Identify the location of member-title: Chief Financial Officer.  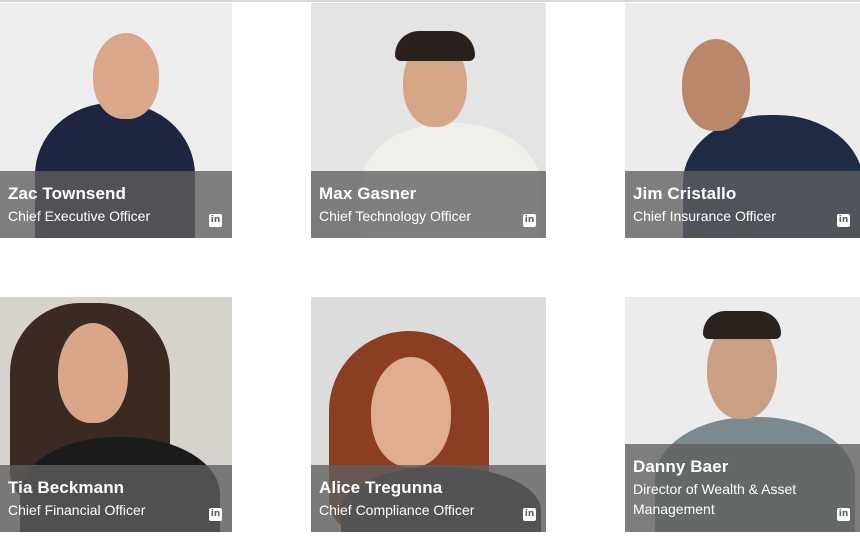
(77, 510).